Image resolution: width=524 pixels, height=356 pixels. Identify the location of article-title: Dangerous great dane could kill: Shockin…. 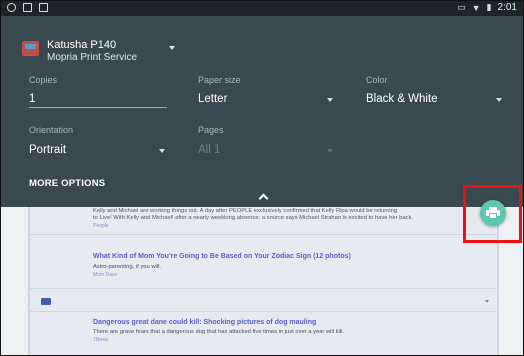
(205, 322).